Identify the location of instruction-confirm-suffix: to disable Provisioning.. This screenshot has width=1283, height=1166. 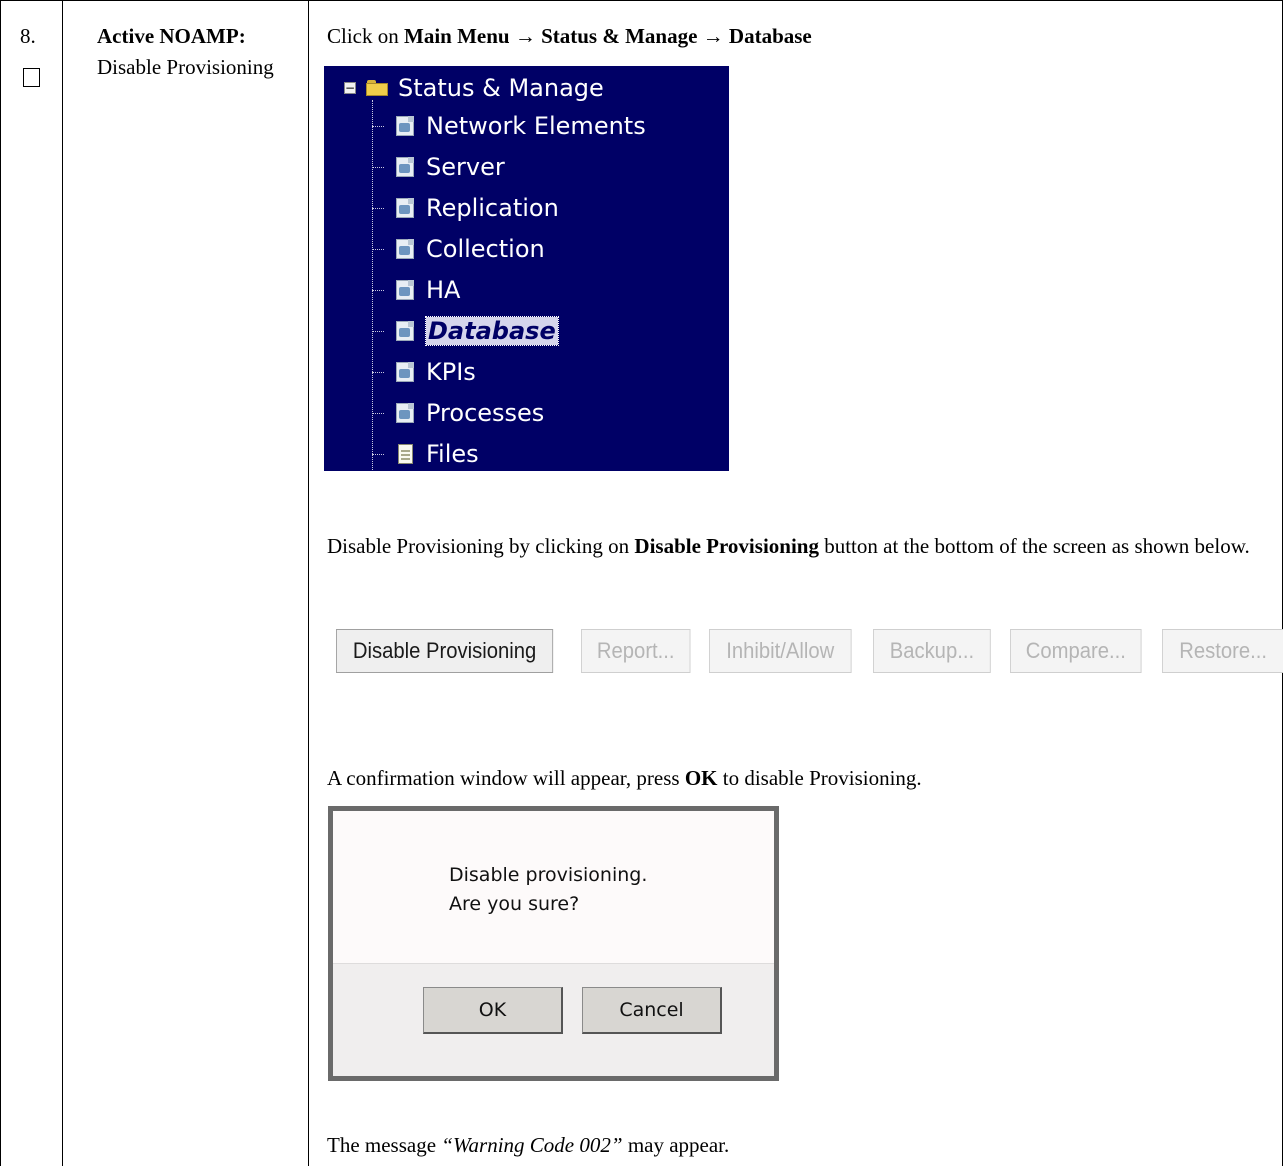
(819, 778).